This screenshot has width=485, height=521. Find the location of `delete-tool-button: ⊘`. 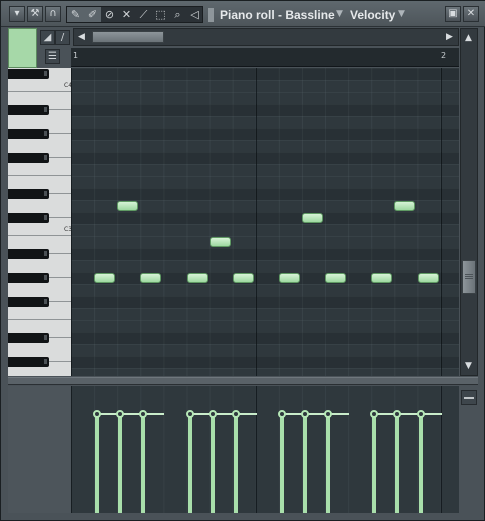

delete-tool-button: ⊘ is located at coordinates (109, 14).